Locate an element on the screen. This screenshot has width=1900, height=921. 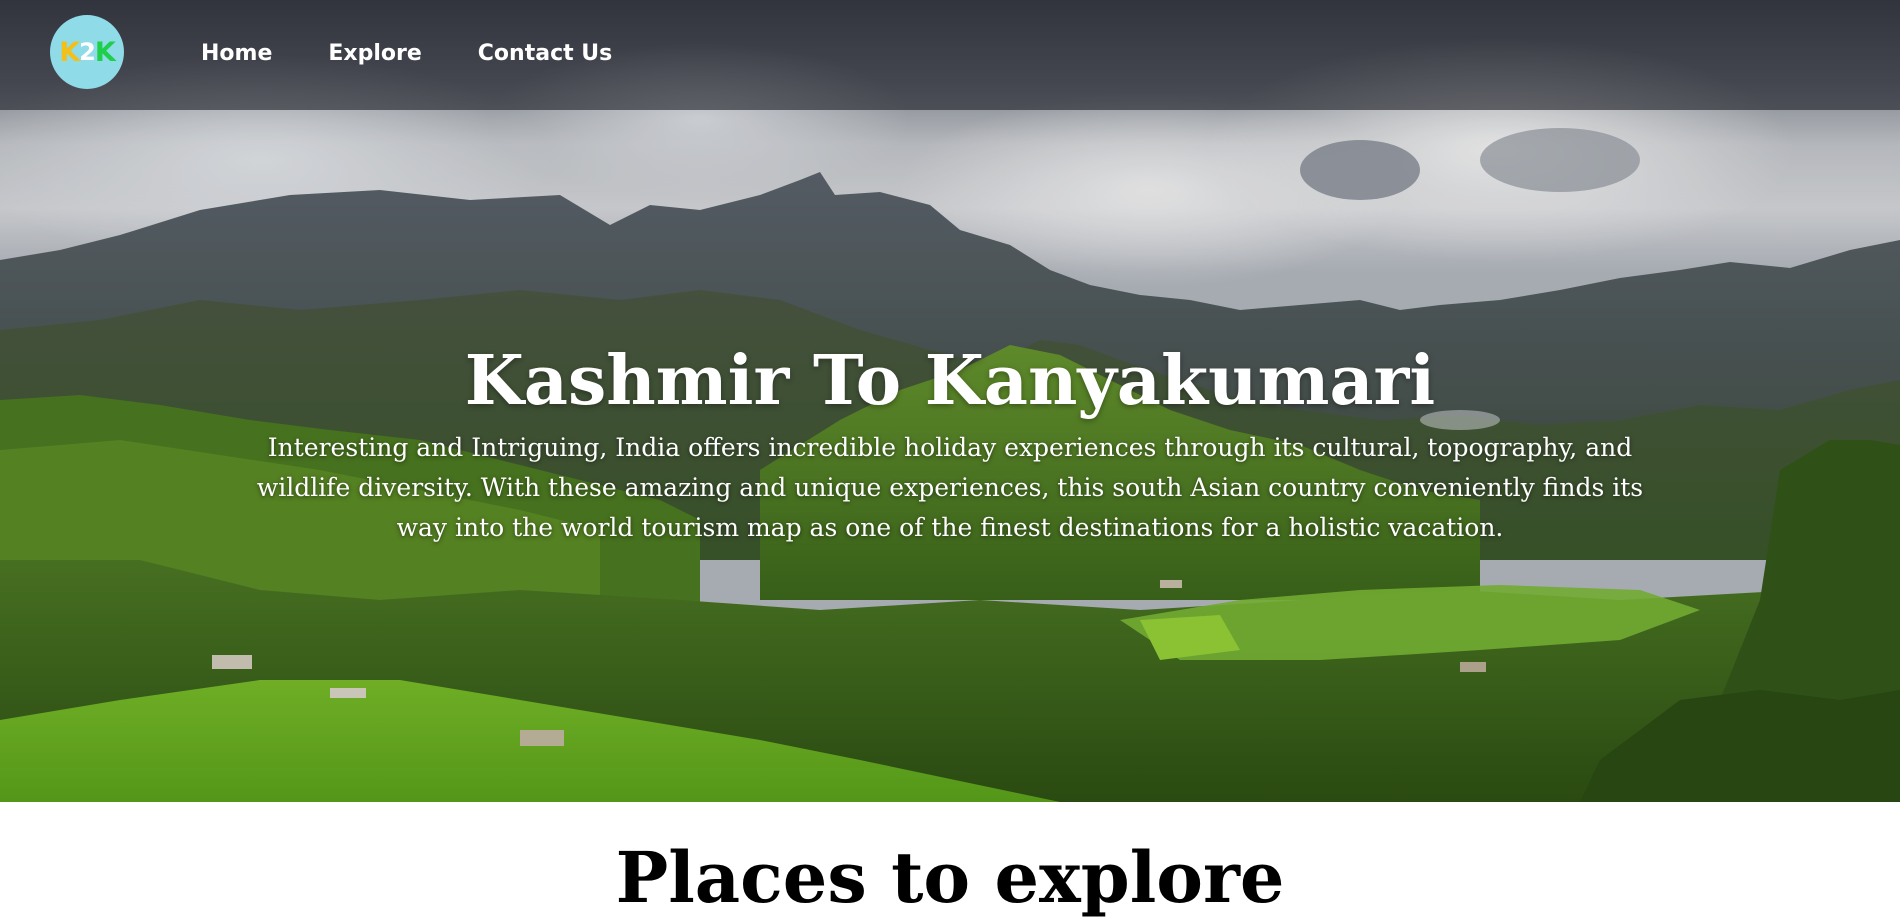
nav-link-home: Home is located at coordinates (236, 53).